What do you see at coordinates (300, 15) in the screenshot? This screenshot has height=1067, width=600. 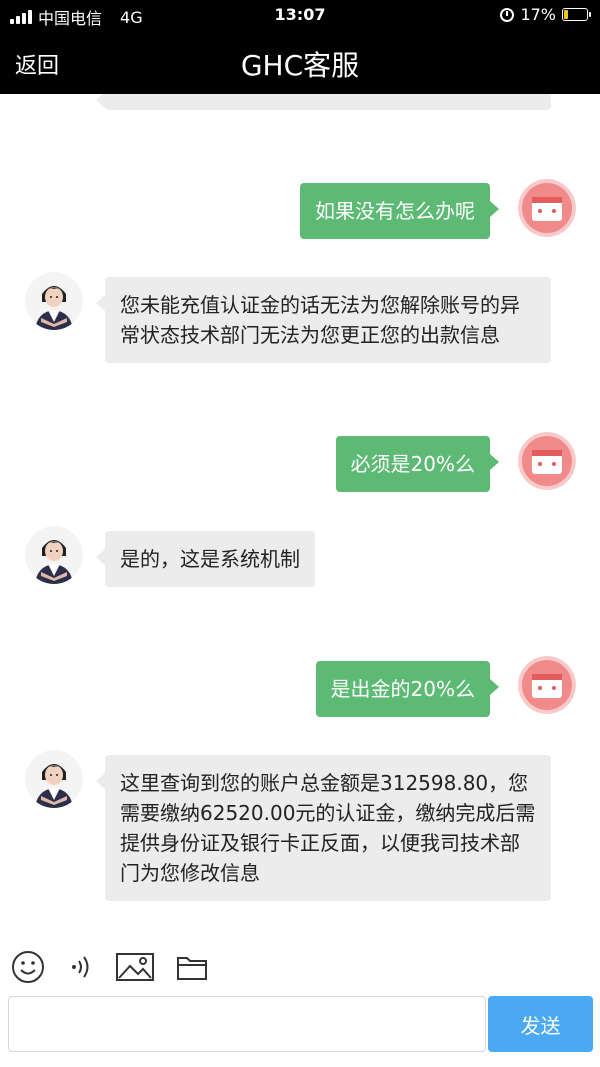 I see `status-bar: 中国电信 4G 13:07 17%` at bounding box center [300, 15].